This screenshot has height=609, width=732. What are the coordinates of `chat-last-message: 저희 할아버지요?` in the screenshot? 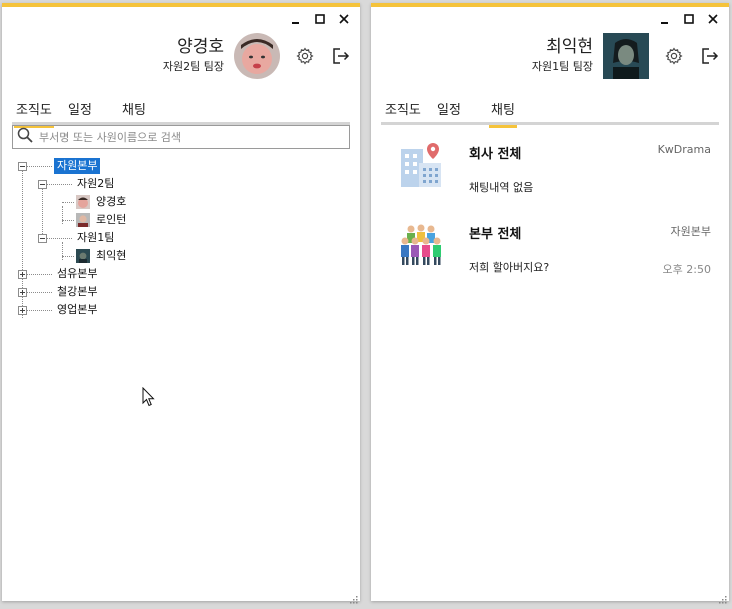 It's located at (509, 267).